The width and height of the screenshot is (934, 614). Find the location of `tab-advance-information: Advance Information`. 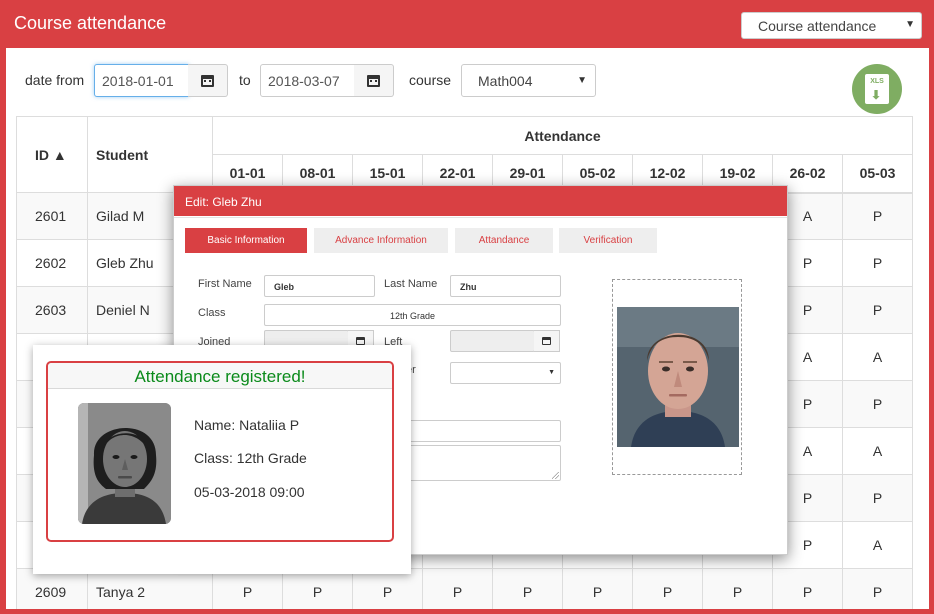

tab-advance-information: Advance Information is located at coordinates (381, 240).